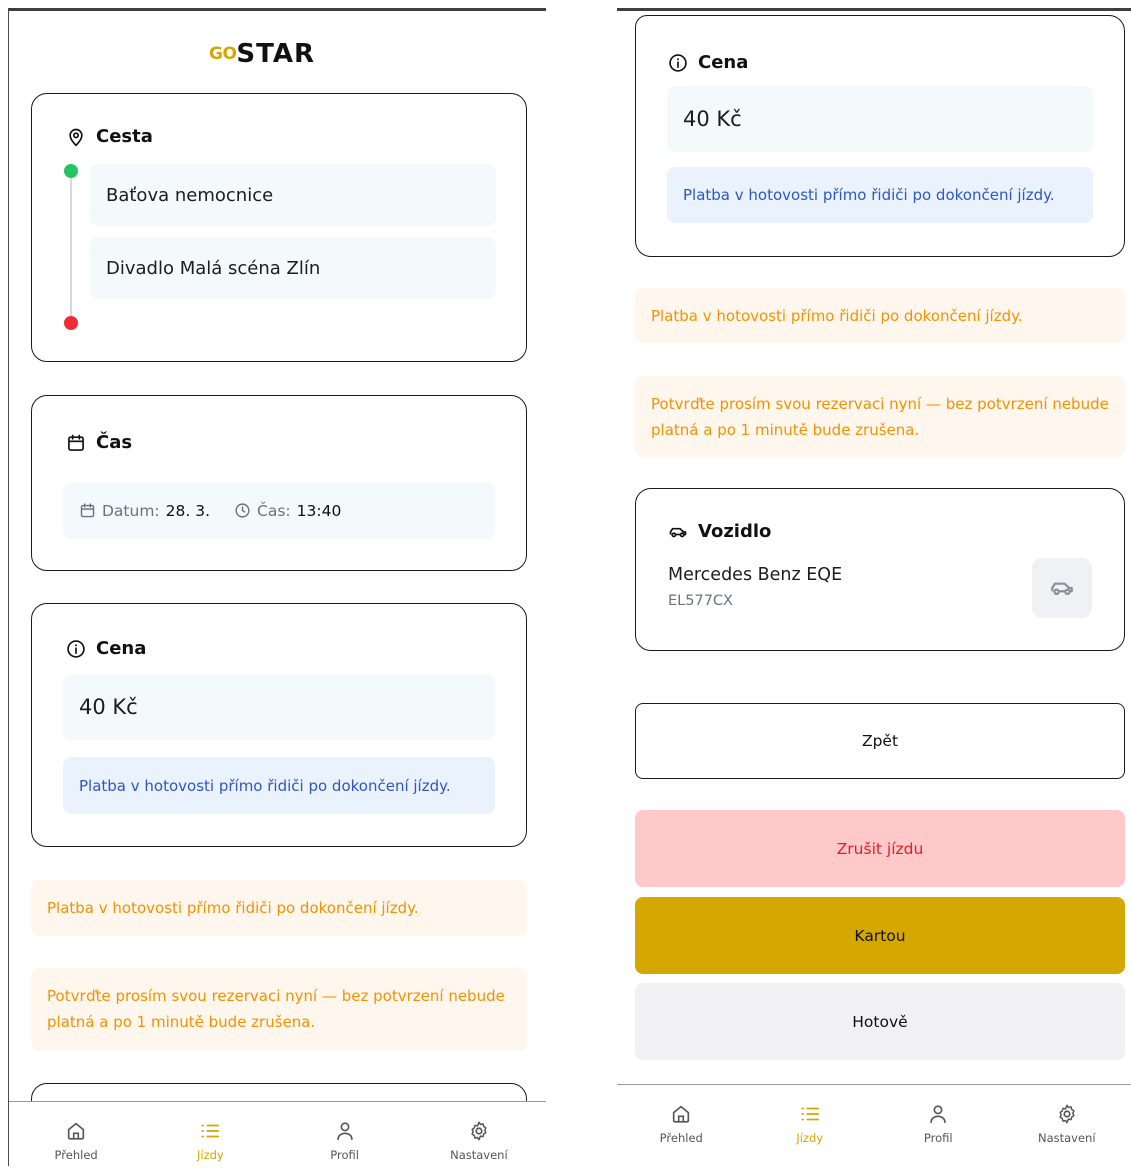 This screenshot has height=1171, width=1131. What do you see at coordinates (131, 510) in the screenshot?
I see `date-label: Datum:` at bounding box center [131, 510].